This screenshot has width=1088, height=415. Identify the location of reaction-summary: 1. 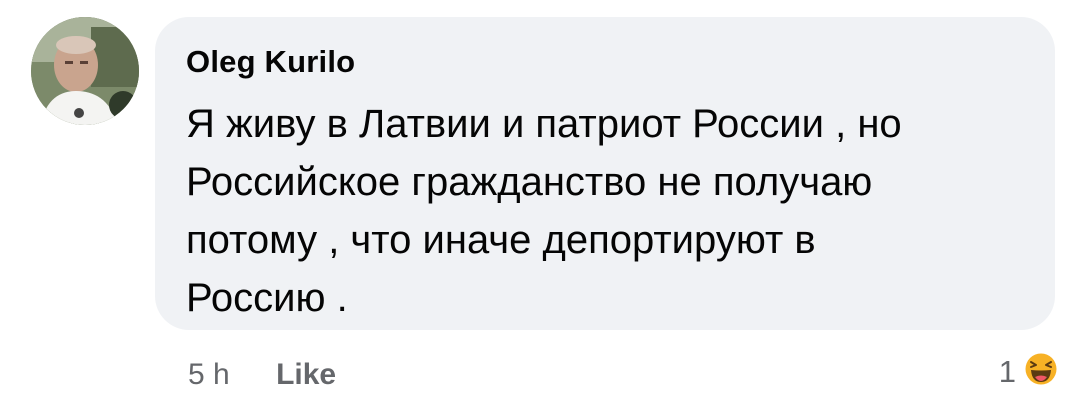
(1029, 371).